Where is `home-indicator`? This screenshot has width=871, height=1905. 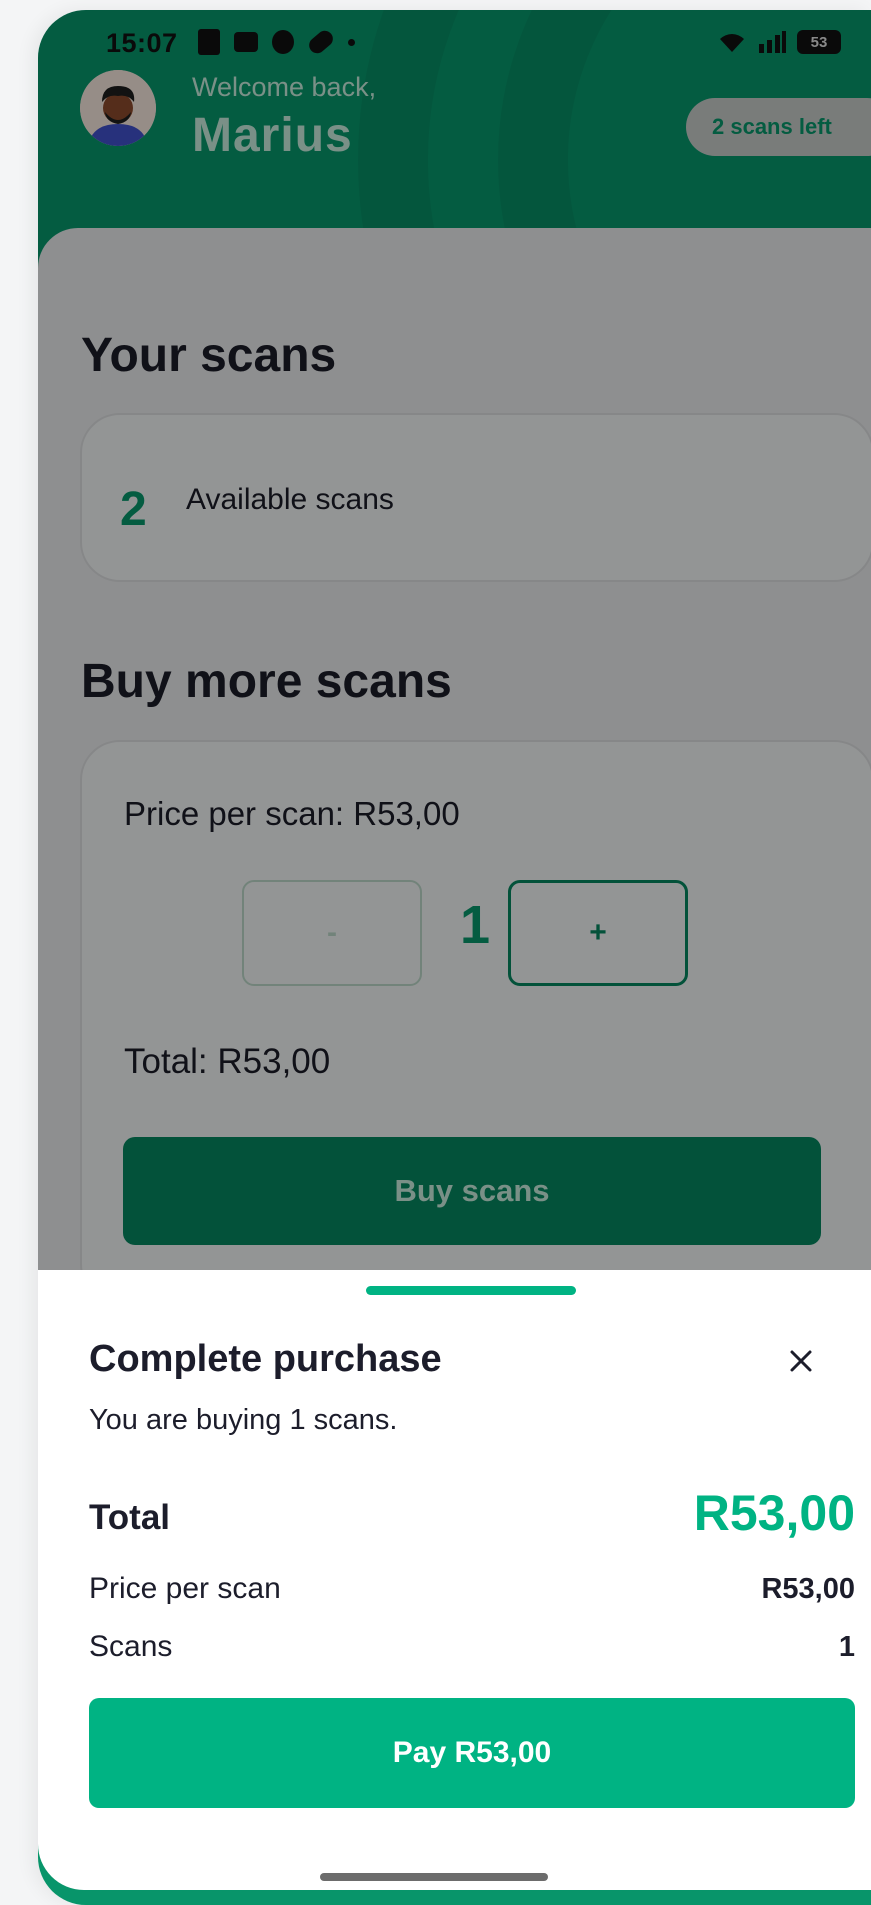 home-indicator is located at coordinates (434, 1877).